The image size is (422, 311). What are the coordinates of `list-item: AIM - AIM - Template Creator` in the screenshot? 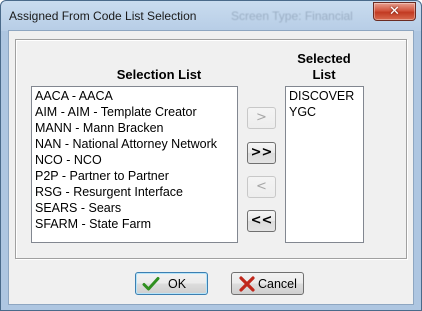 It's located at (134, 112).